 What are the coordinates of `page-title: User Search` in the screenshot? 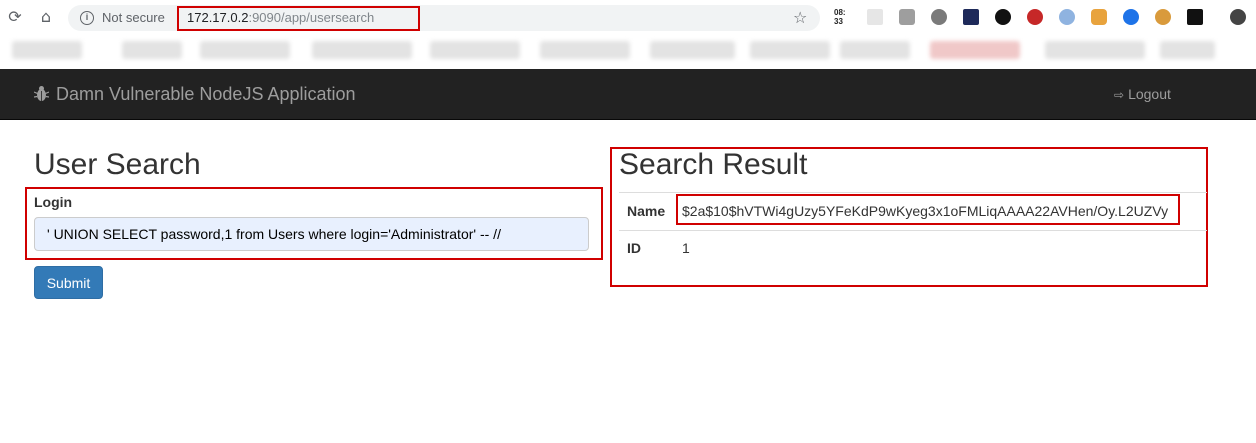 It's located at (117, 164).